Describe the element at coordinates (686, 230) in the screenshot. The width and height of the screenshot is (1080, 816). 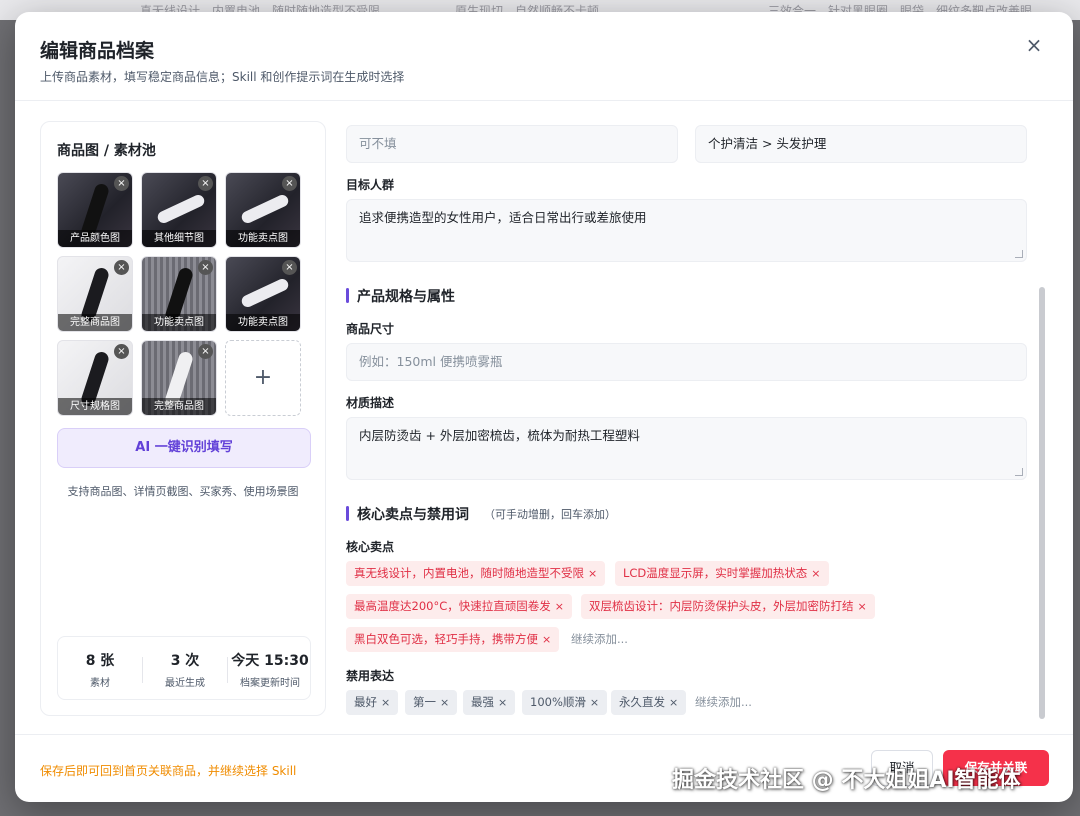
I see `target-audience-textarea: 追求便携造型的女性用户，适合日常出行或差旅使用` at that location.